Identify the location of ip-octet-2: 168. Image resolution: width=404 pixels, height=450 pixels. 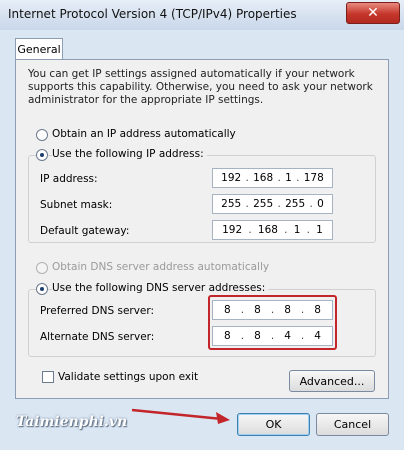
(263, 178).